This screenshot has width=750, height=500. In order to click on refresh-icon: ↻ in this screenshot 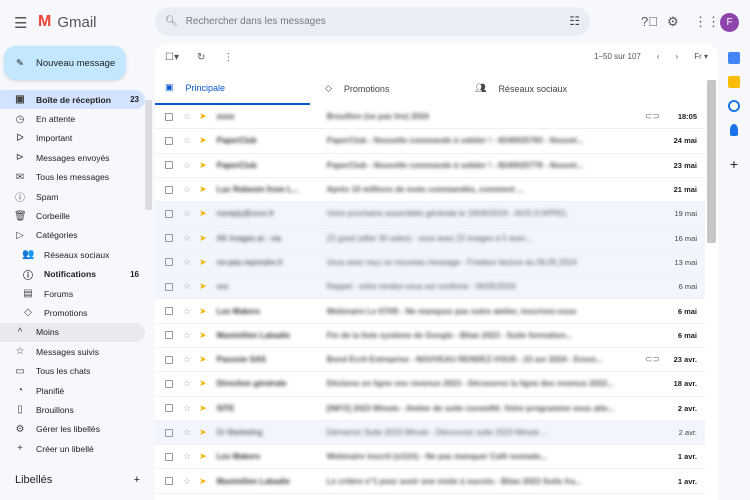, I will do `click(201, 57)`.